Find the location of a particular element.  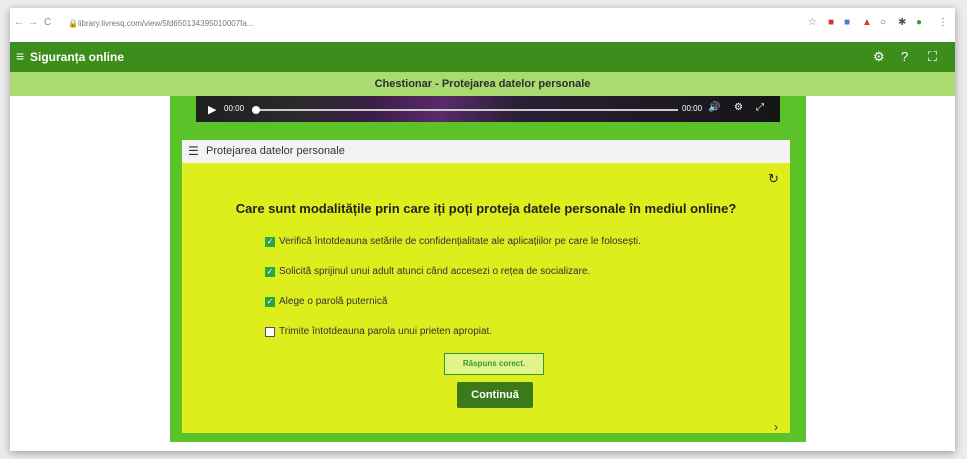

play-icon: ▶ is located at coordinates (212, 109).